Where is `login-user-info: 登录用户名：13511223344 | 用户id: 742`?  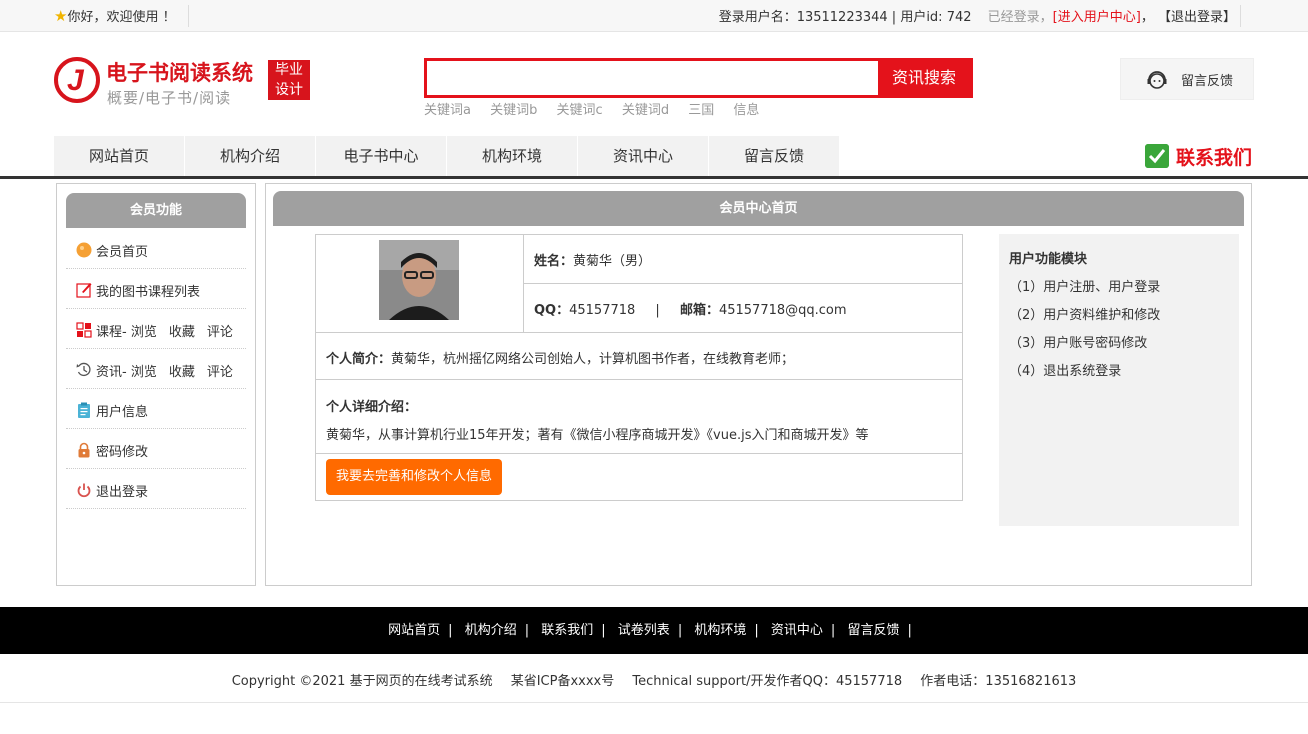 login-user-info: 登录用户名：13511223344 | 用户id: 742 is located at coordinates (845, 17).